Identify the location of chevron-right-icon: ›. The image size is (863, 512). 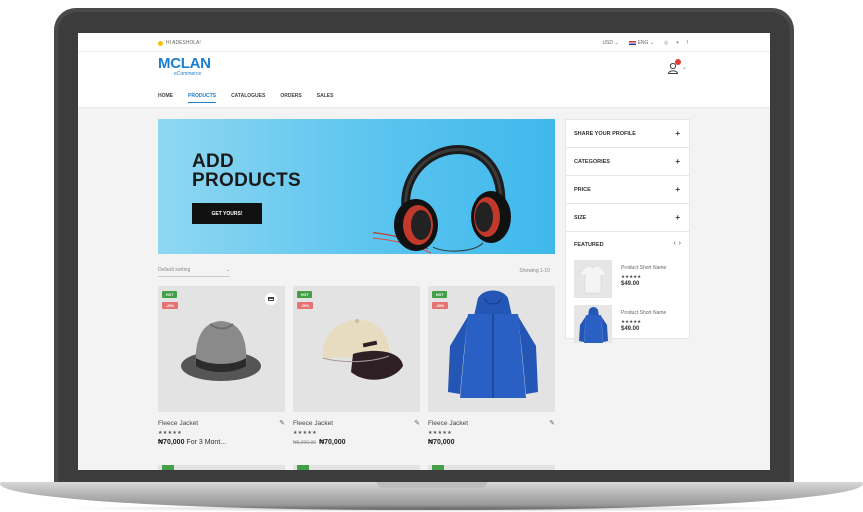
(680, 243).